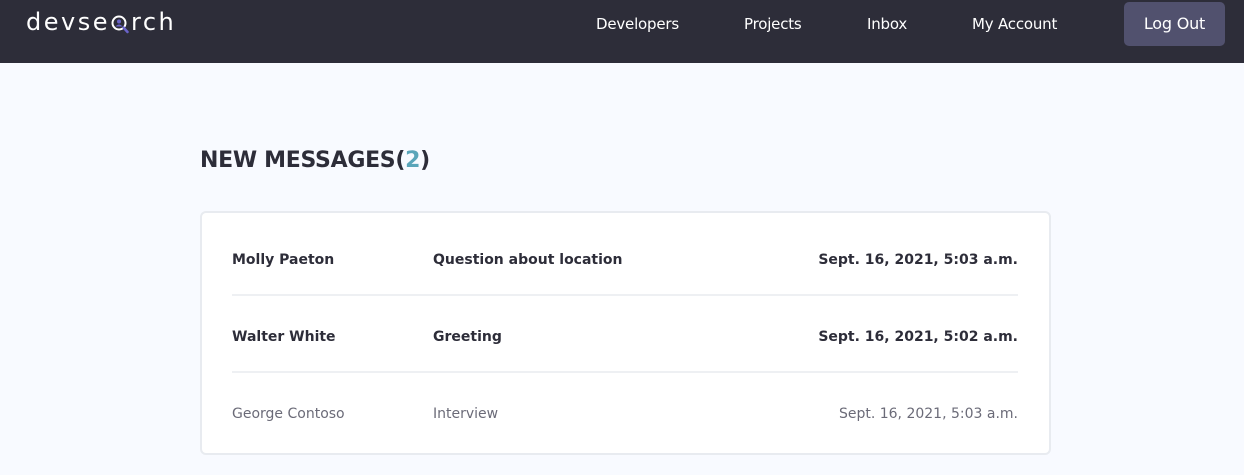 This screenshot has width=1244, height=475. What do you see at coordinates (918, 337) in the screenshot?
I see `message-date: Sept. 16, 2021, 5:02 a.m.` at bounding box center [918, 337].